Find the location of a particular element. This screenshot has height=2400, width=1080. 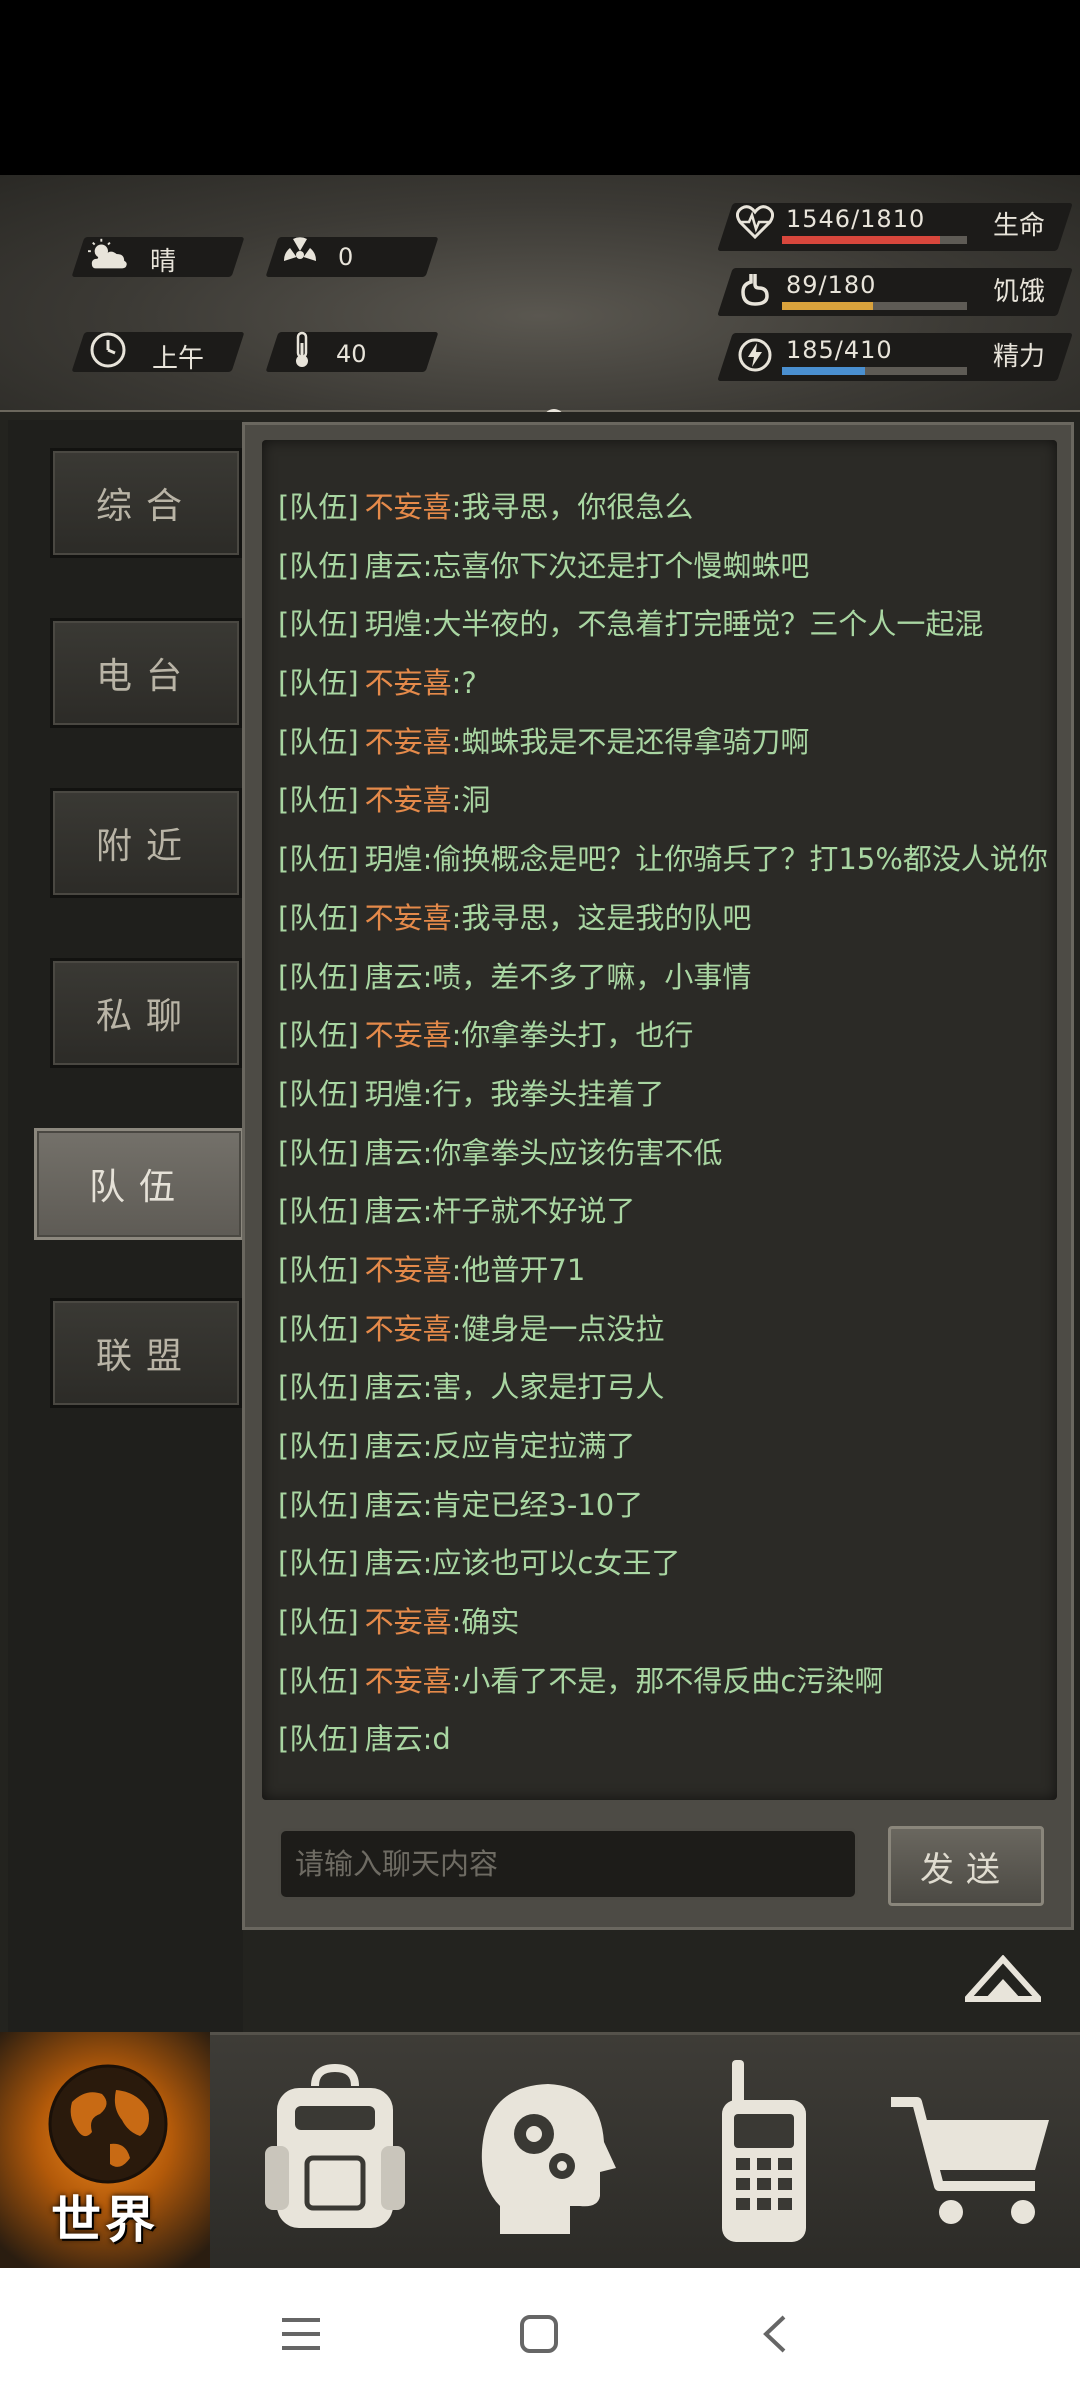

chat-message: [队伍] 玥煌:大半夜的，不急着打完睡觉？三个人一起混 is located at coordinates (668, 624).